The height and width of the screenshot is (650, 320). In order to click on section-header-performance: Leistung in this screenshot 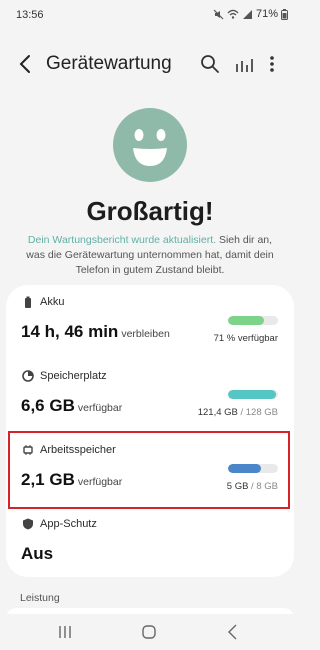, I will do `click(40, 598)`.